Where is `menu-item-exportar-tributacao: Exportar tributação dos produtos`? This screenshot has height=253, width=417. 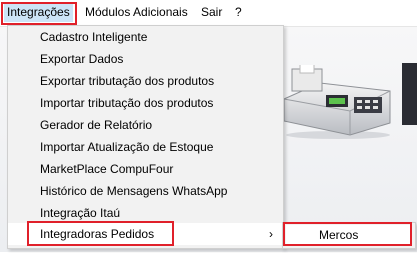 menu-item-exportar-tributacao: Exportar tributação dos produtos is located at coordinates (145, 81).